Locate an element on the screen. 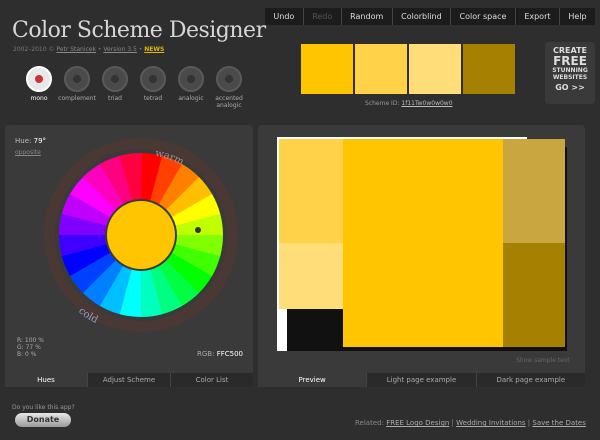  swatch-primary is located at coordinates (327, 69).